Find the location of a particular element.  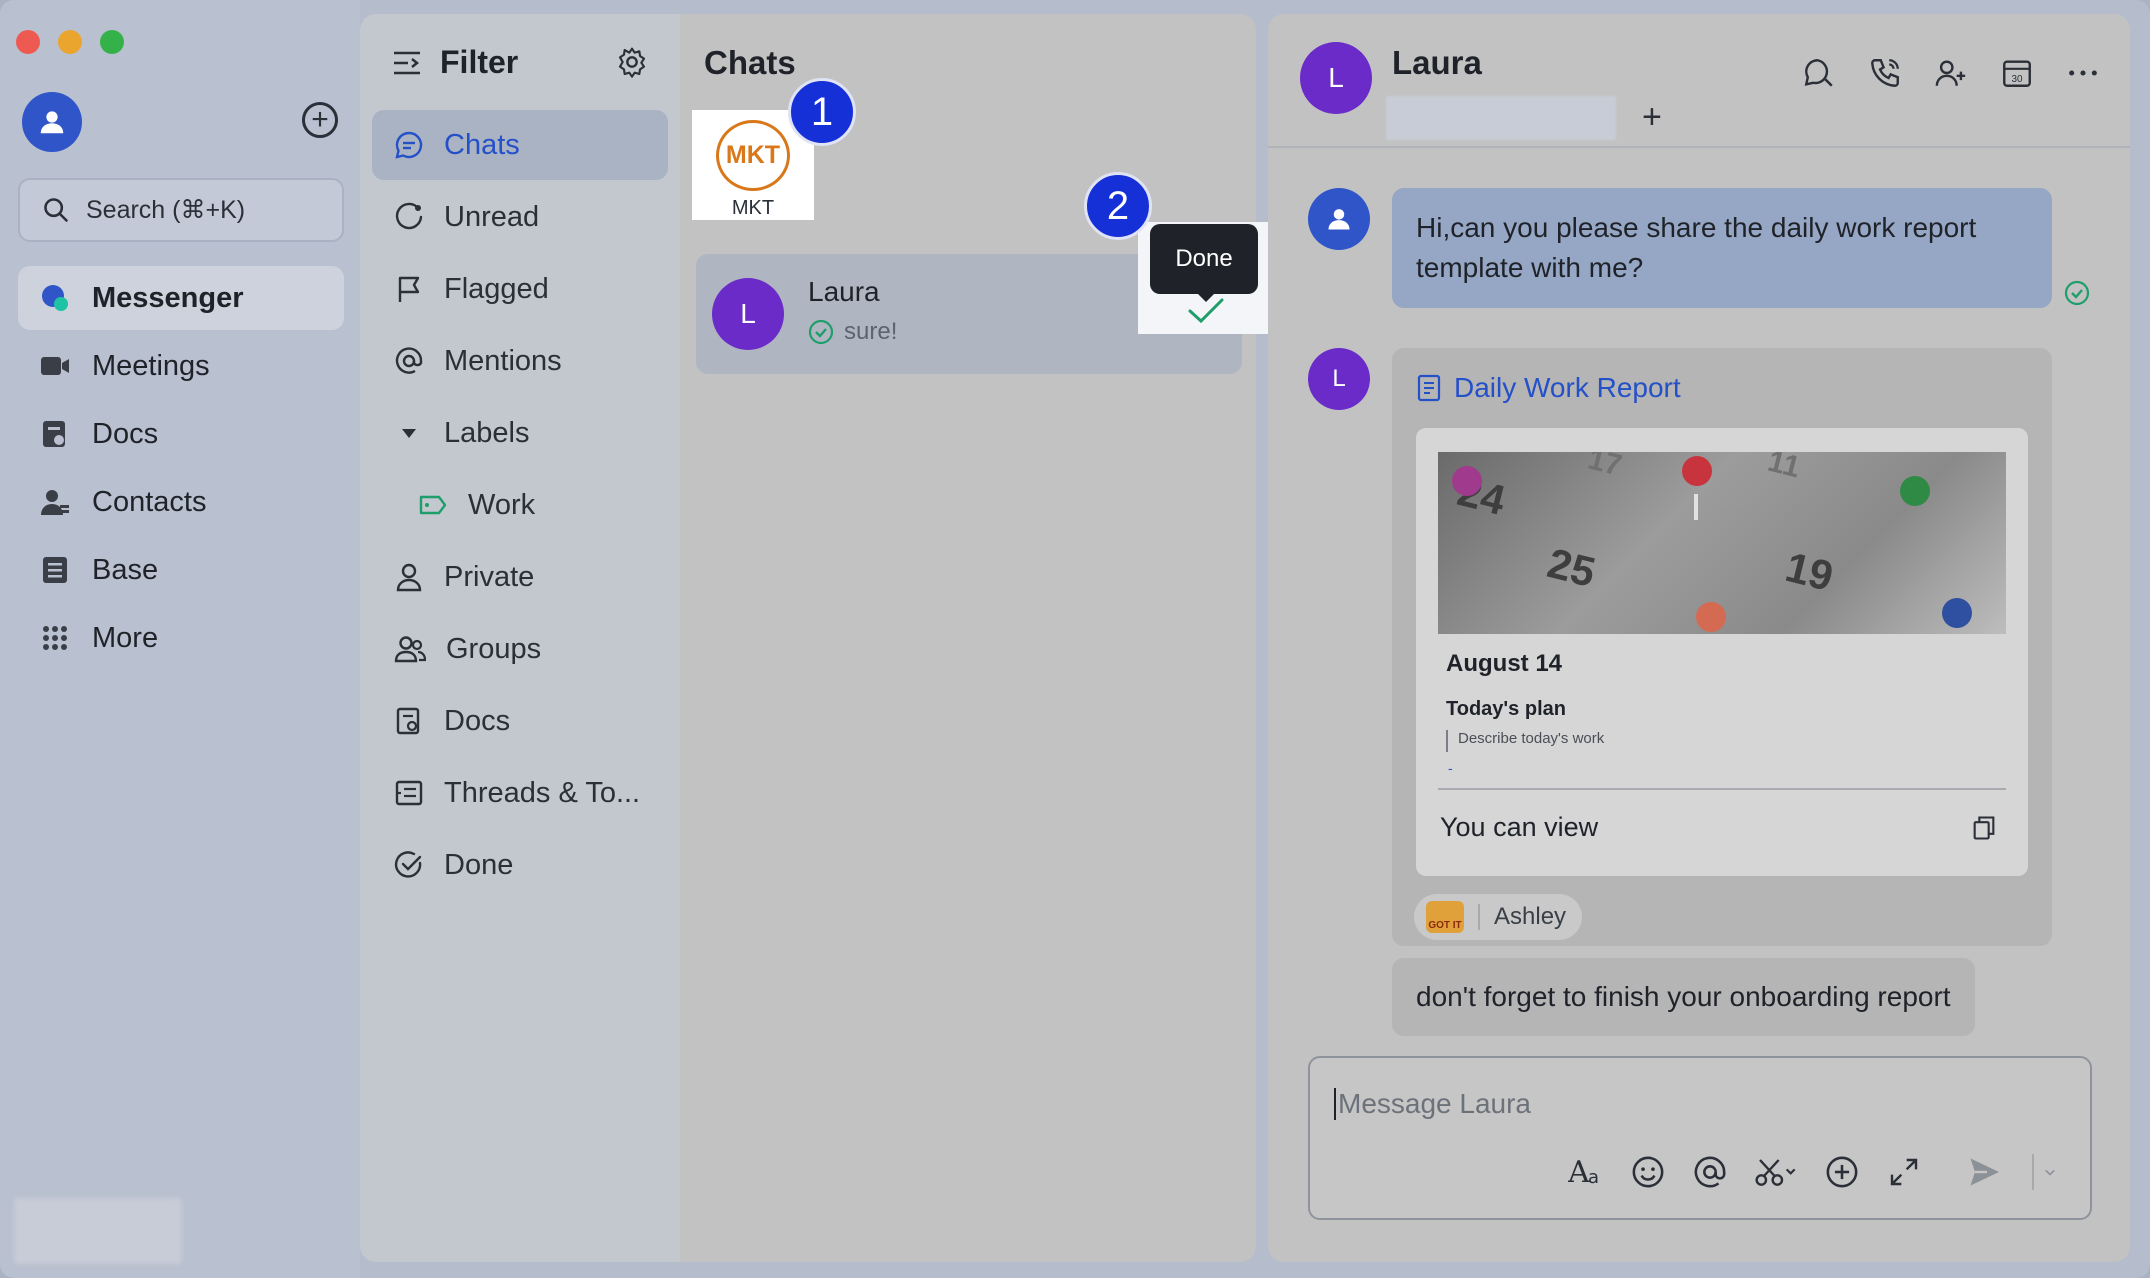

filter-flagged: Flagged is located at coordinates (520, 289).